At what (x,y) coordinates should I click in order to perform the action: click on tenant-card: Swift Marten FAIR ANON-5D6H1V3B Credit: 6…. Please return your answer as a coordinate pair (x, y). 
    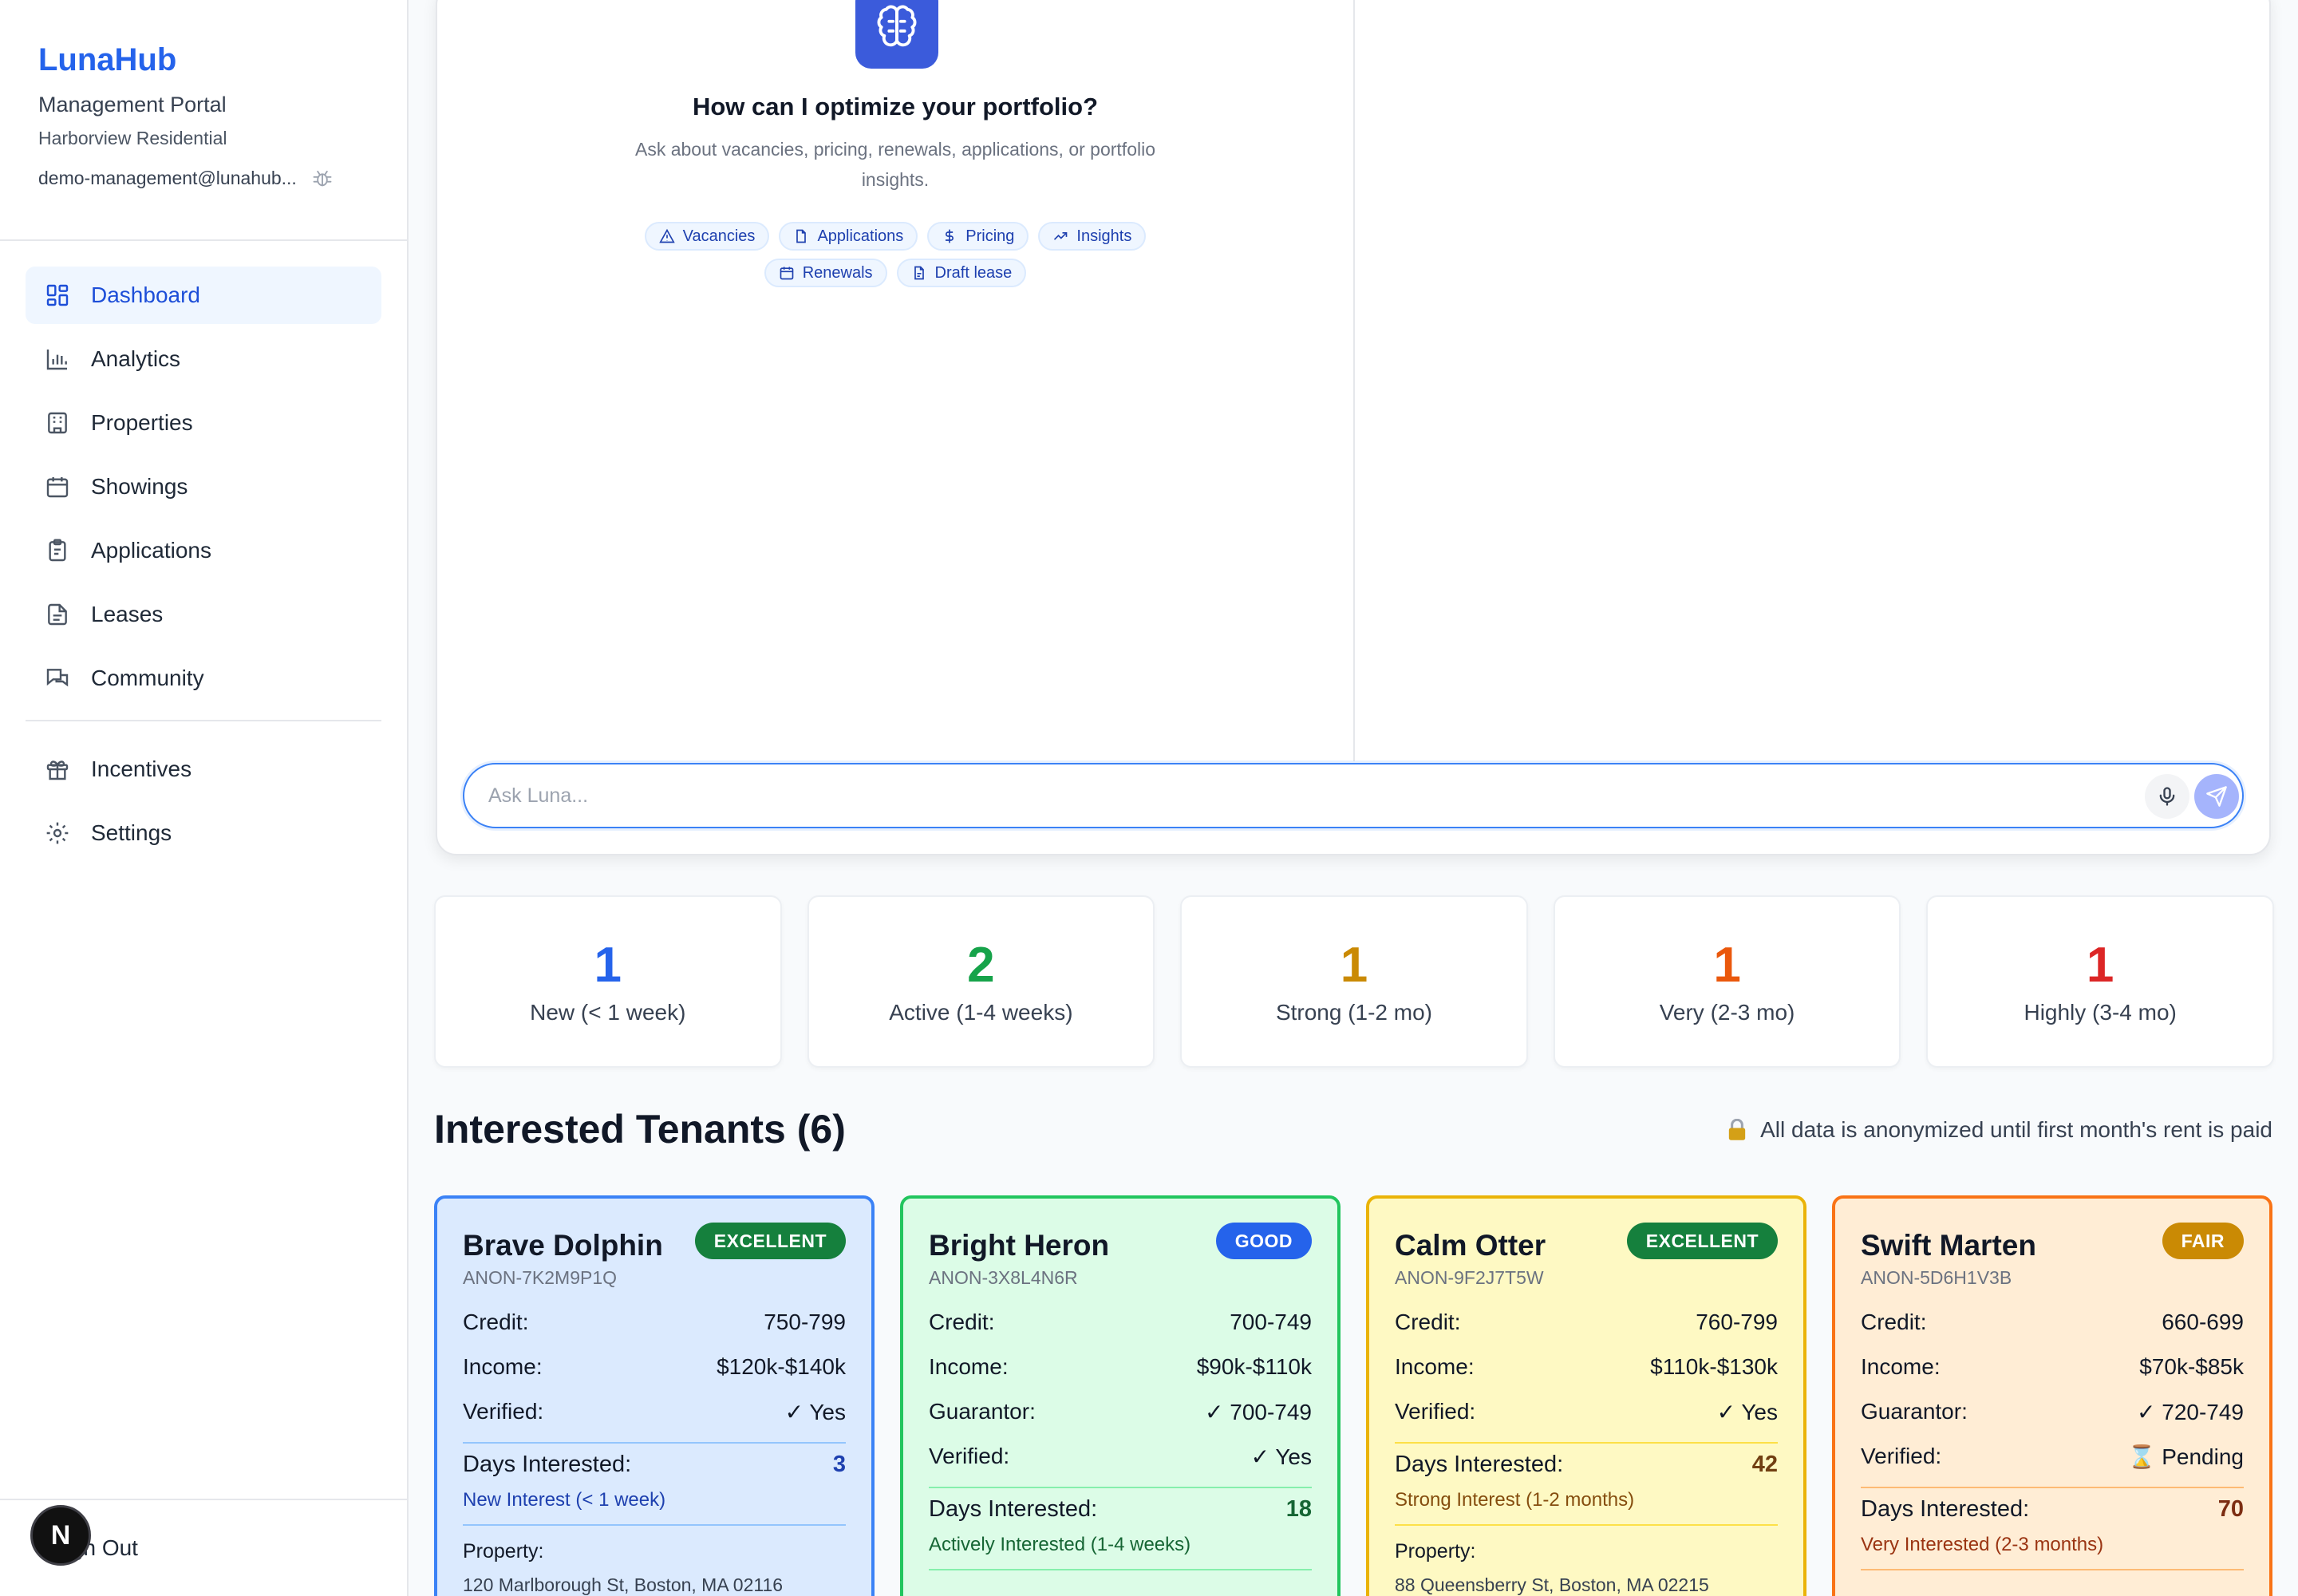
    Looking at the image, I should click on (2052, 1395).